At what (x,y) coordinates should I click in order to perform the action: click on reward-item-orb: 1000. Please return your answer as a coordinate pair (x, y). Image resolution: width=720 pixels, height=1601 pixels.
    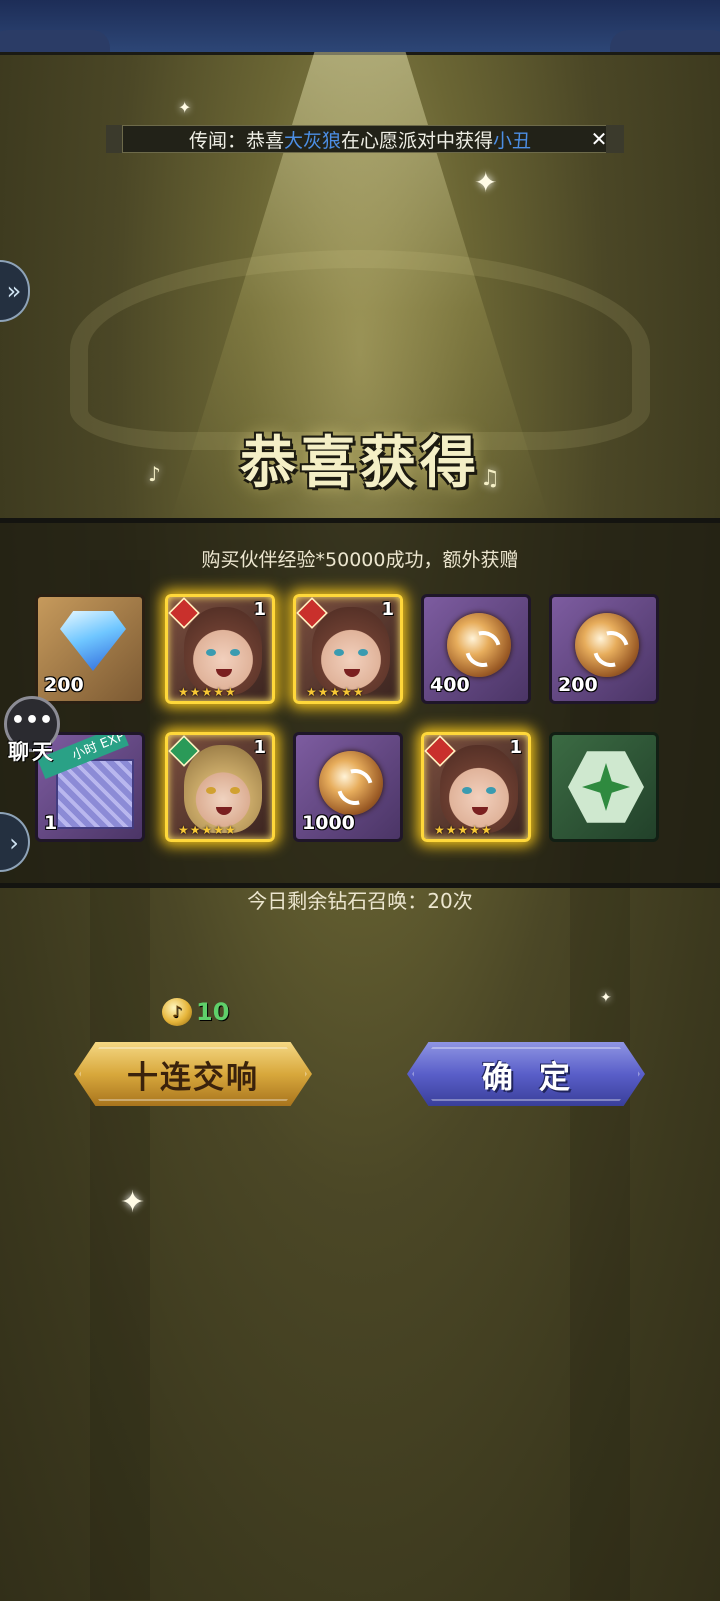
    Looking at the image, I should click on (348, 787).